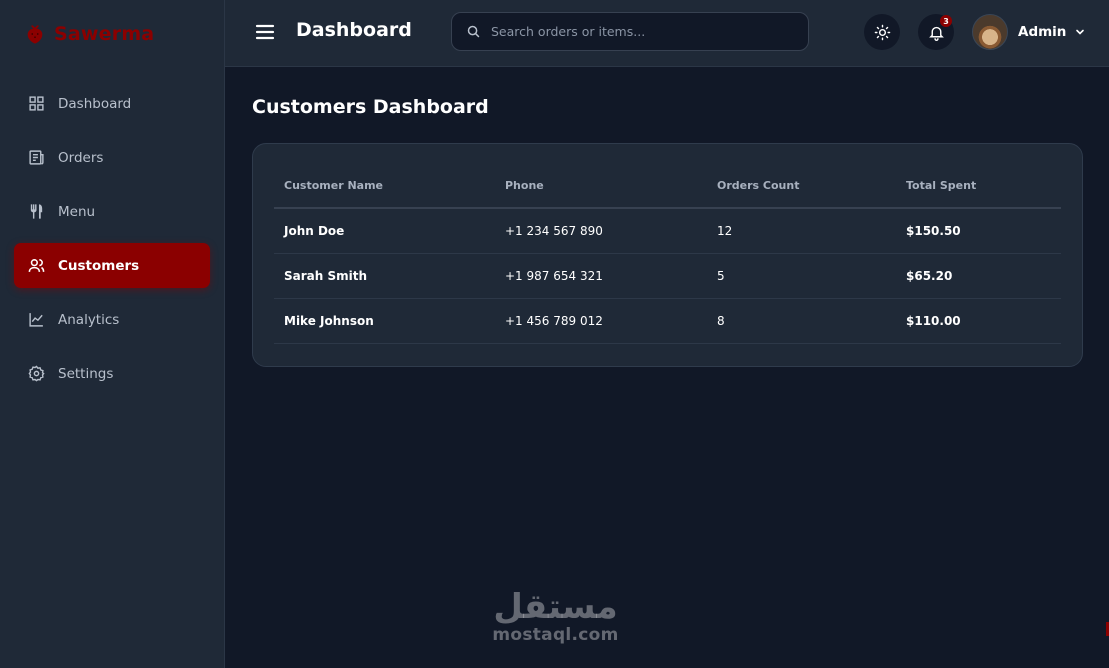 The width and height of the screenshot is (1109, 668). I want to click on hamburger-menu-icon, so click(265, 32).